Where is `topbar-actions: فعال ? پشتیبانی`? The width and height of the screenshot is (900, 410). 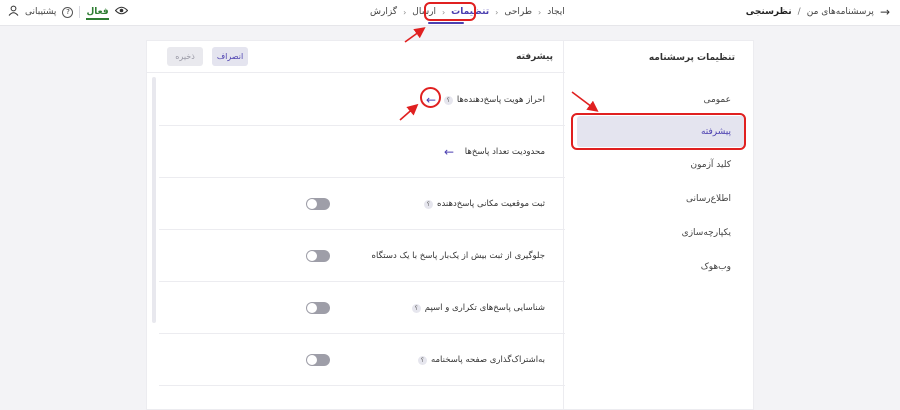
topbar-actions: فعال ? پشتیبانی is located at coordinates (68, 12).